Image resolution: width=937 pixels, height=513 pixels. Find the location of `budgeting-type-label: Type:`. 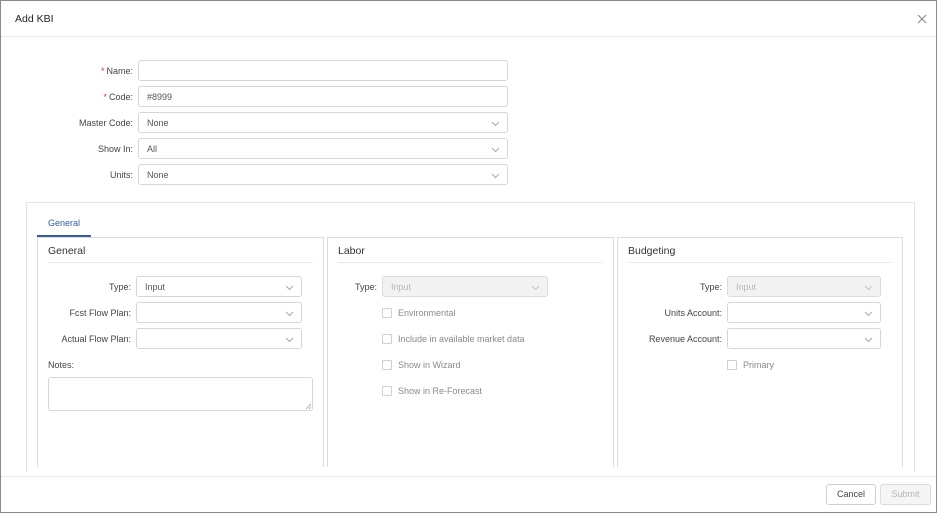

budgeting-type-label: Type: is located at coordinates (710, 287).